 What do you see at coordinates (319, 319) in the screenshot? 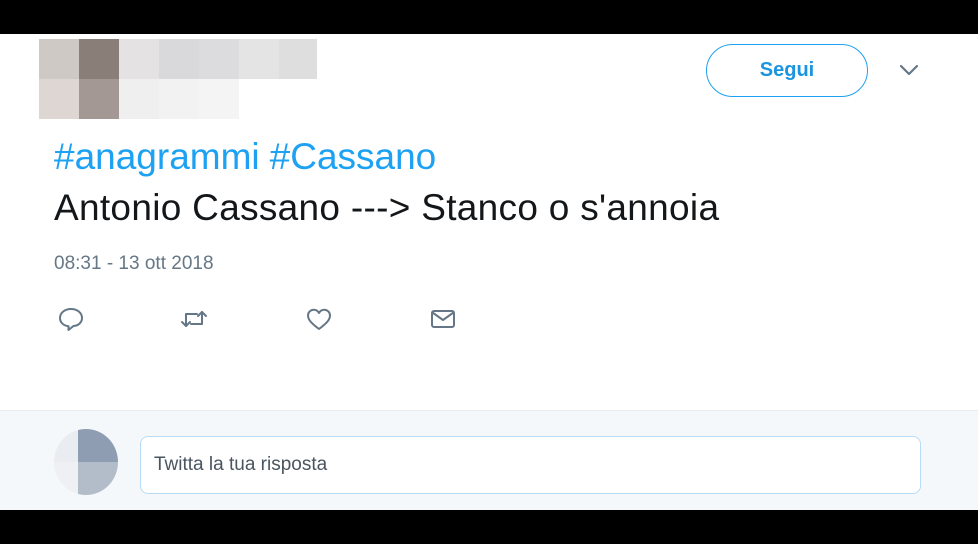
I see `heart-icon` at bounding box center [319, 319].